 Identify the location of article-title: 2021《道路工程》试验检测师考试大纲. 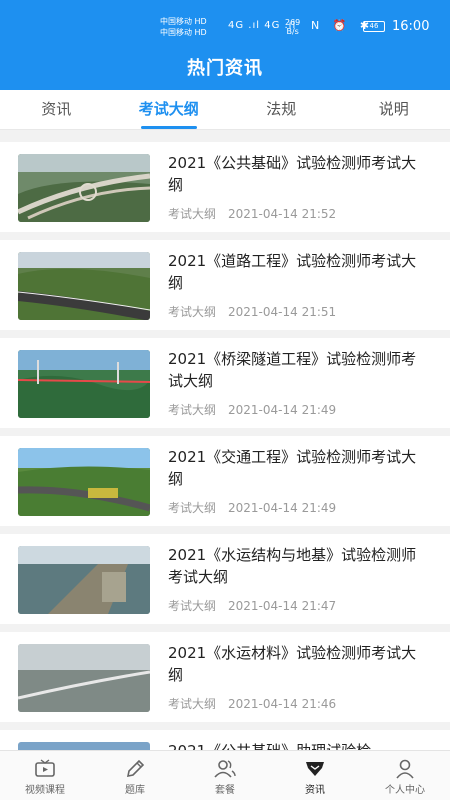
(292, 272).